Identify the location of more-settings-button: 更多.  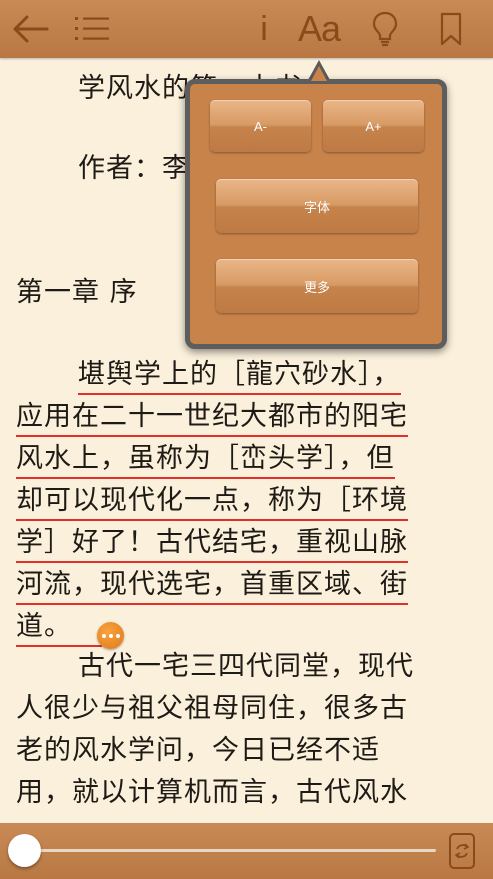
(317, 286).